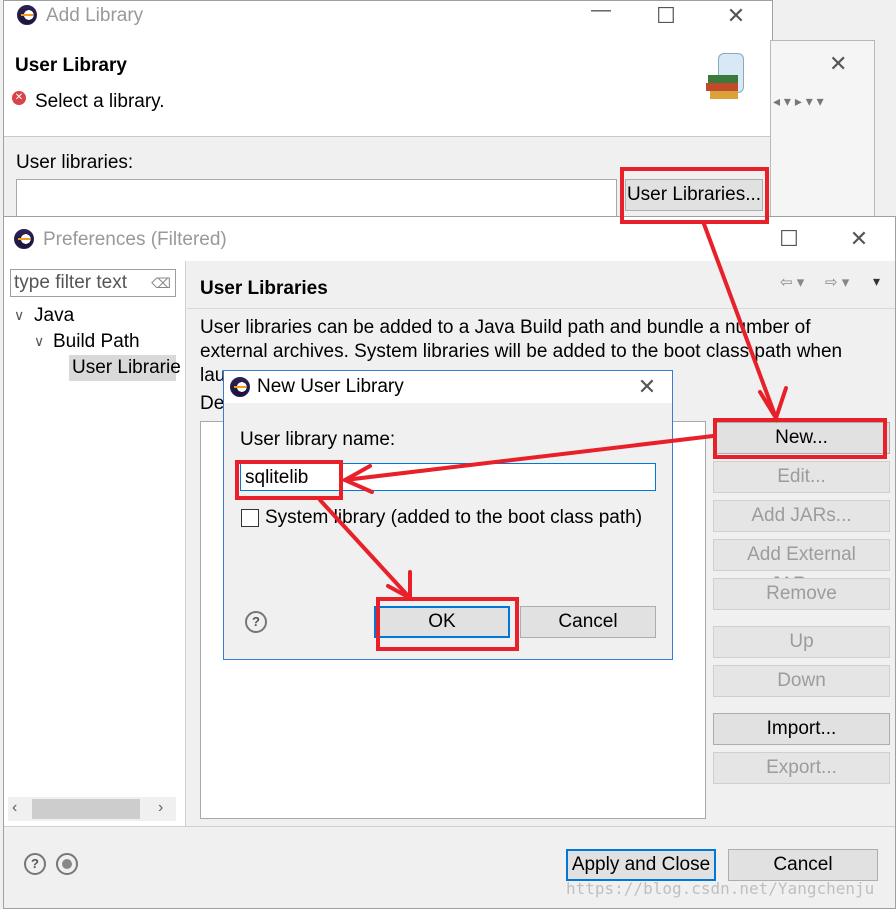 The image size is (896, 909). What do you see at coordinates (529, 458) in the screenshot?
I see `arrow-new-to-name-input` at bounding box center [529, 458].